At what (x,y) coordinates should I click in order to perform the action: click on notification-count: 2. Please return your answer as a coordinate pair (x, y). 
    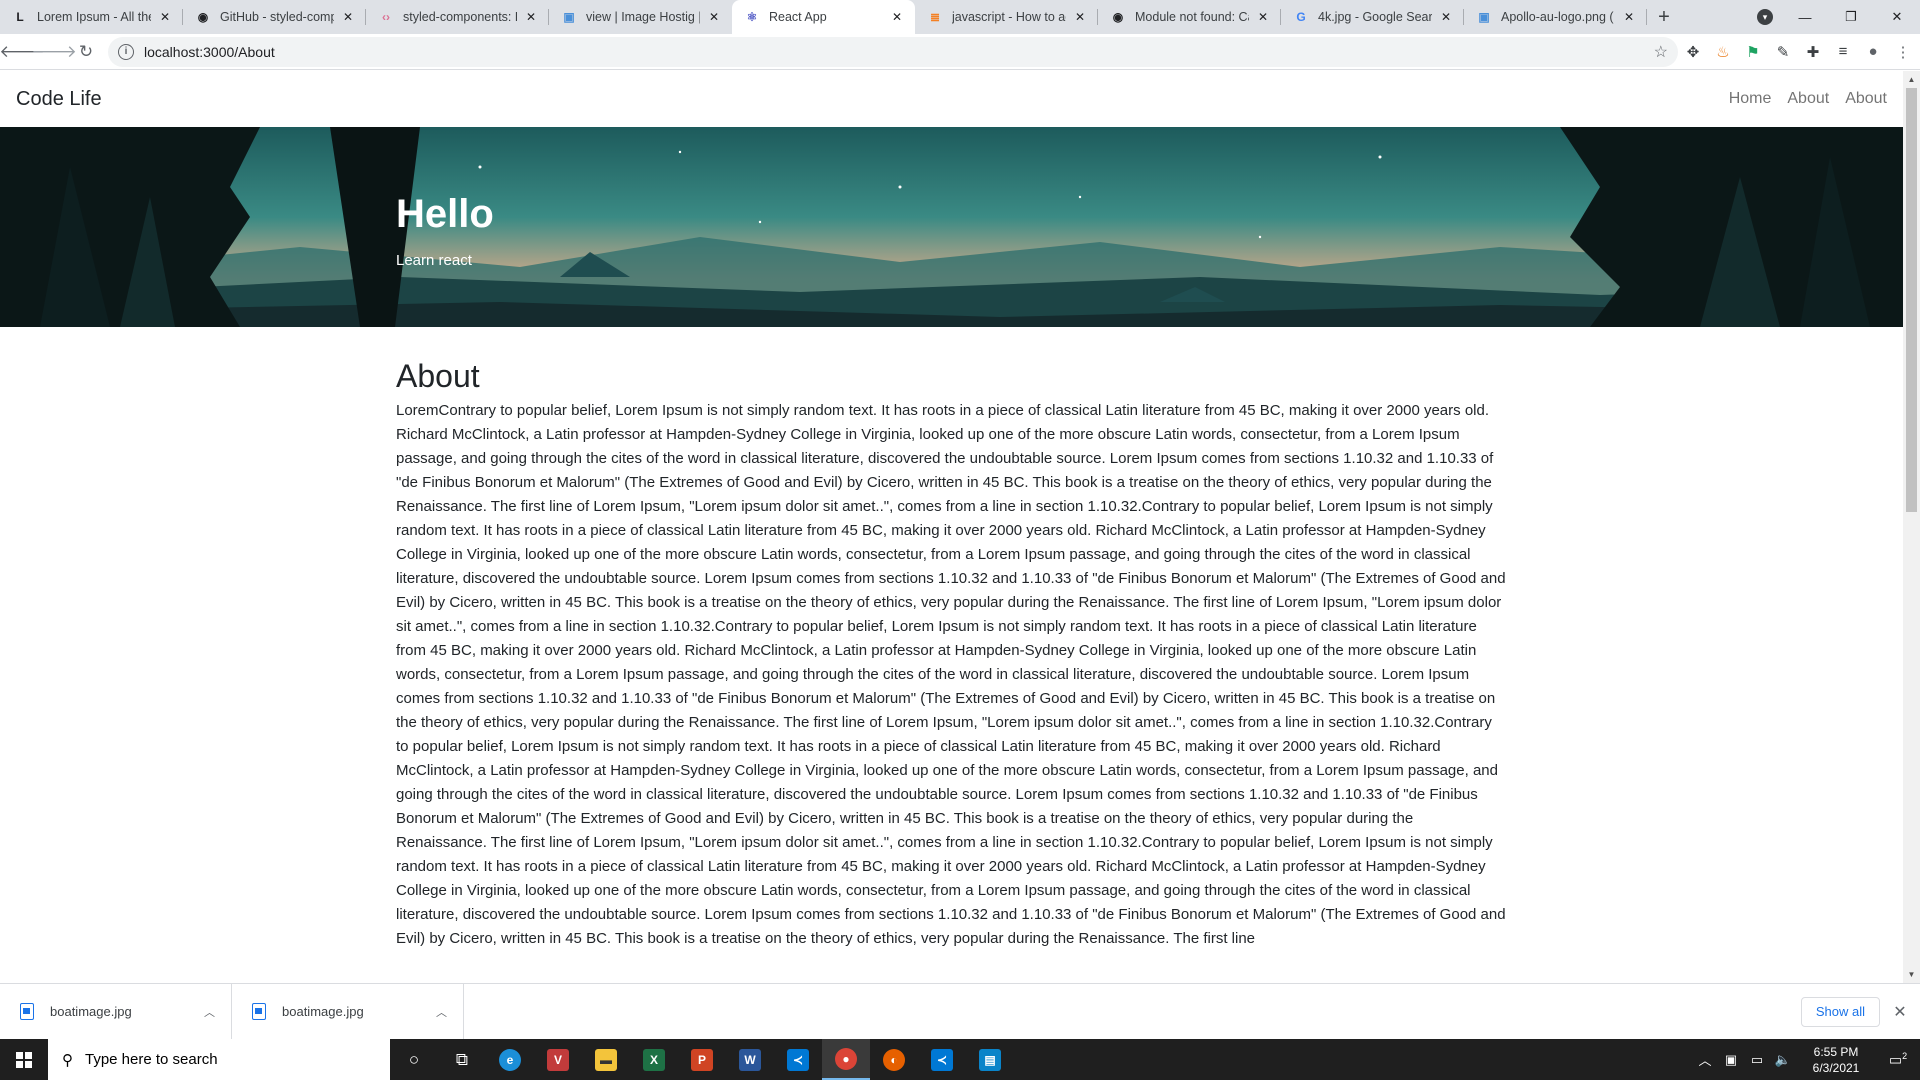
    Looking at the image, I should click on (1905, 1055).